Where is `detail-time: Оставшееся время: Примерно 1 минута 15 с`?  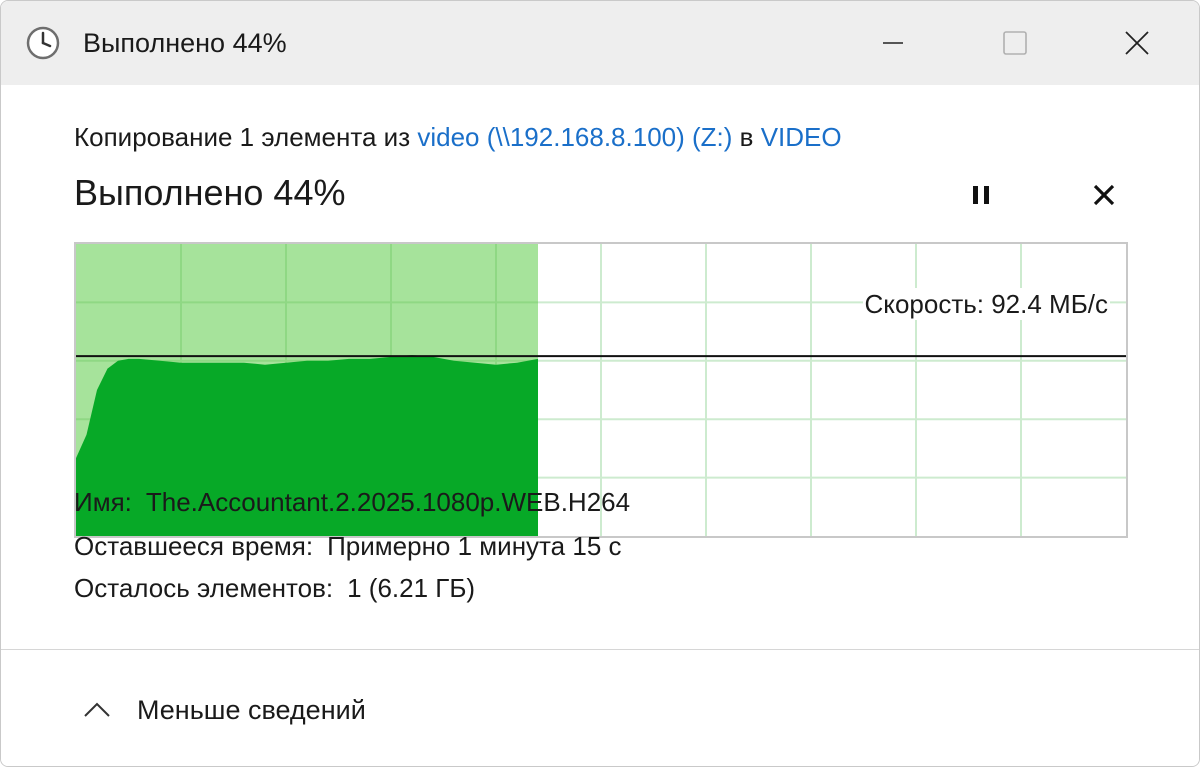 detail-time: Оставшееся время: Примерно 1 минута 15 с is located at coordinates (348, 546).